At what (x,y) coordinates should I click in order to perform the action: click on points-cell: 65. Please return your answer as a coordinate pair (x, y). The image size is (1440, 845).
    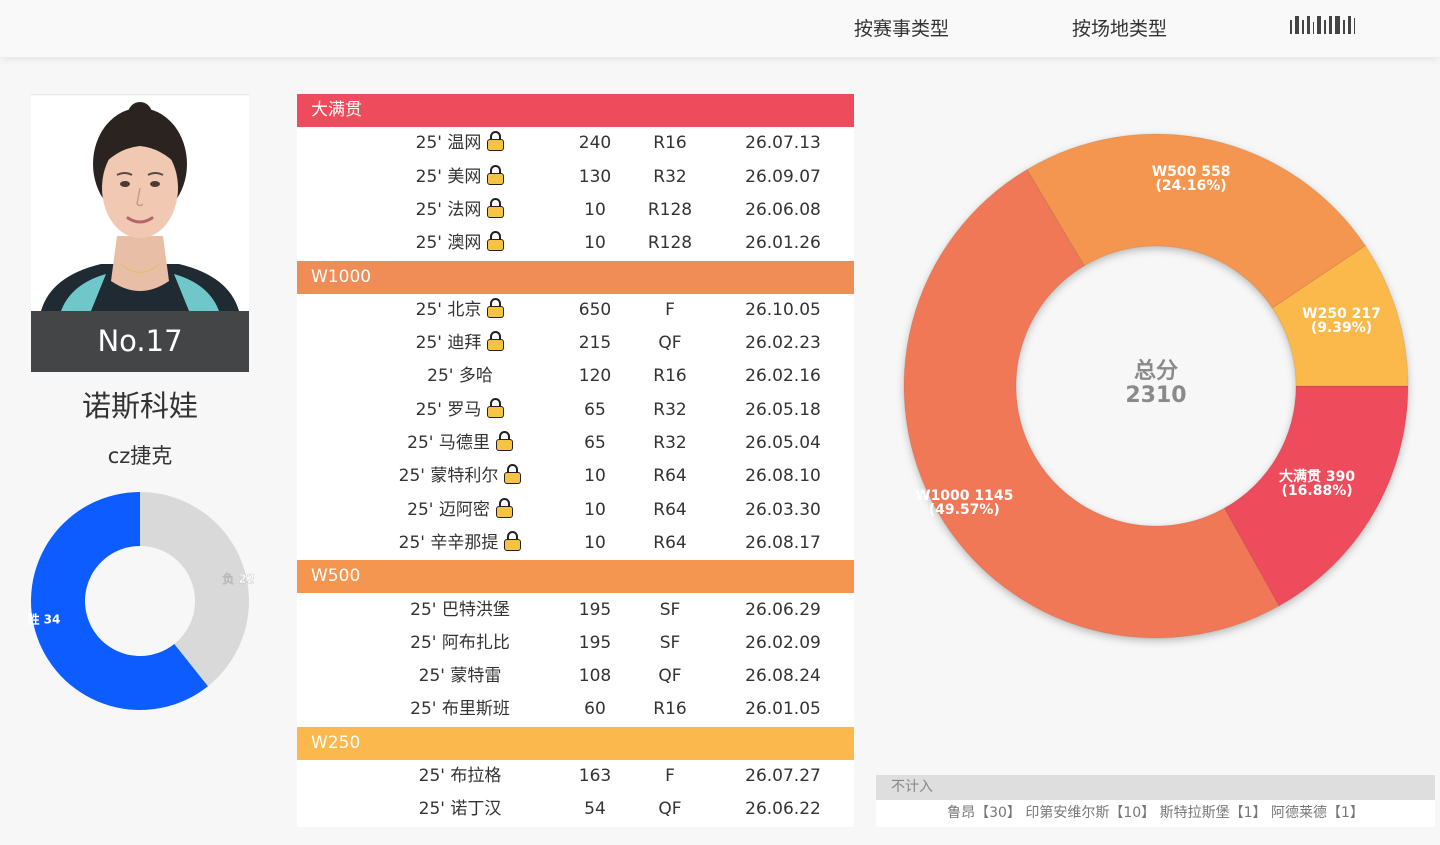
    Looking at the image, I should click on (595, 409).